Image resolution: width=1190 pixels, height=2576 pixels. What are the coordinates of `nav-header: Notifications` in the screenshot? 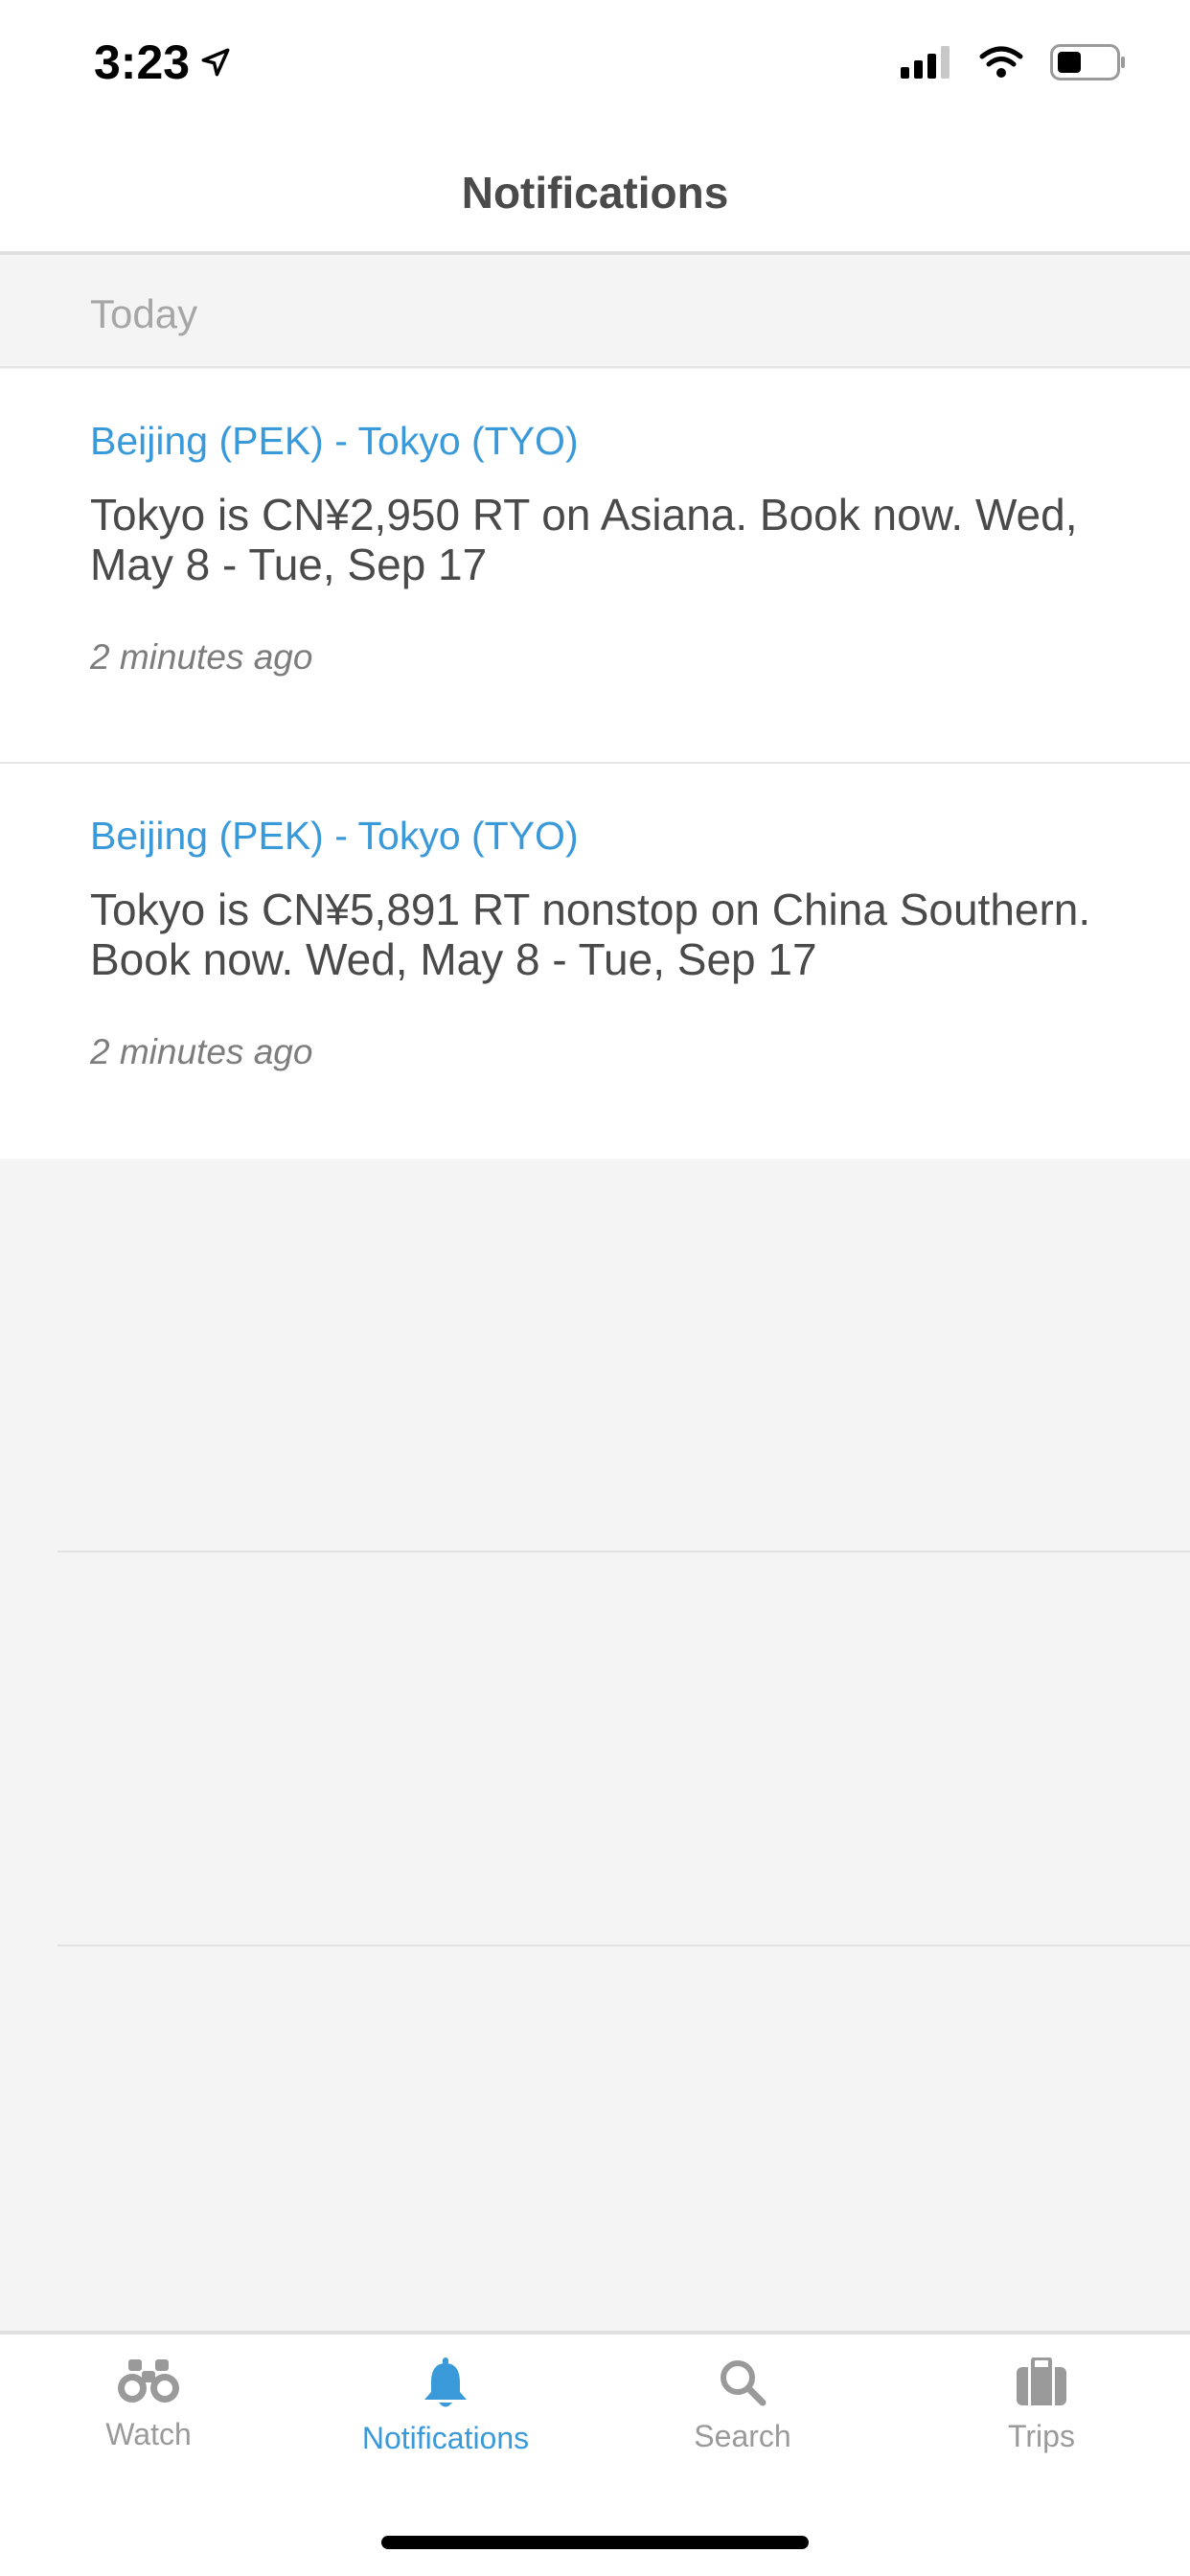 It's located at (595, 194).